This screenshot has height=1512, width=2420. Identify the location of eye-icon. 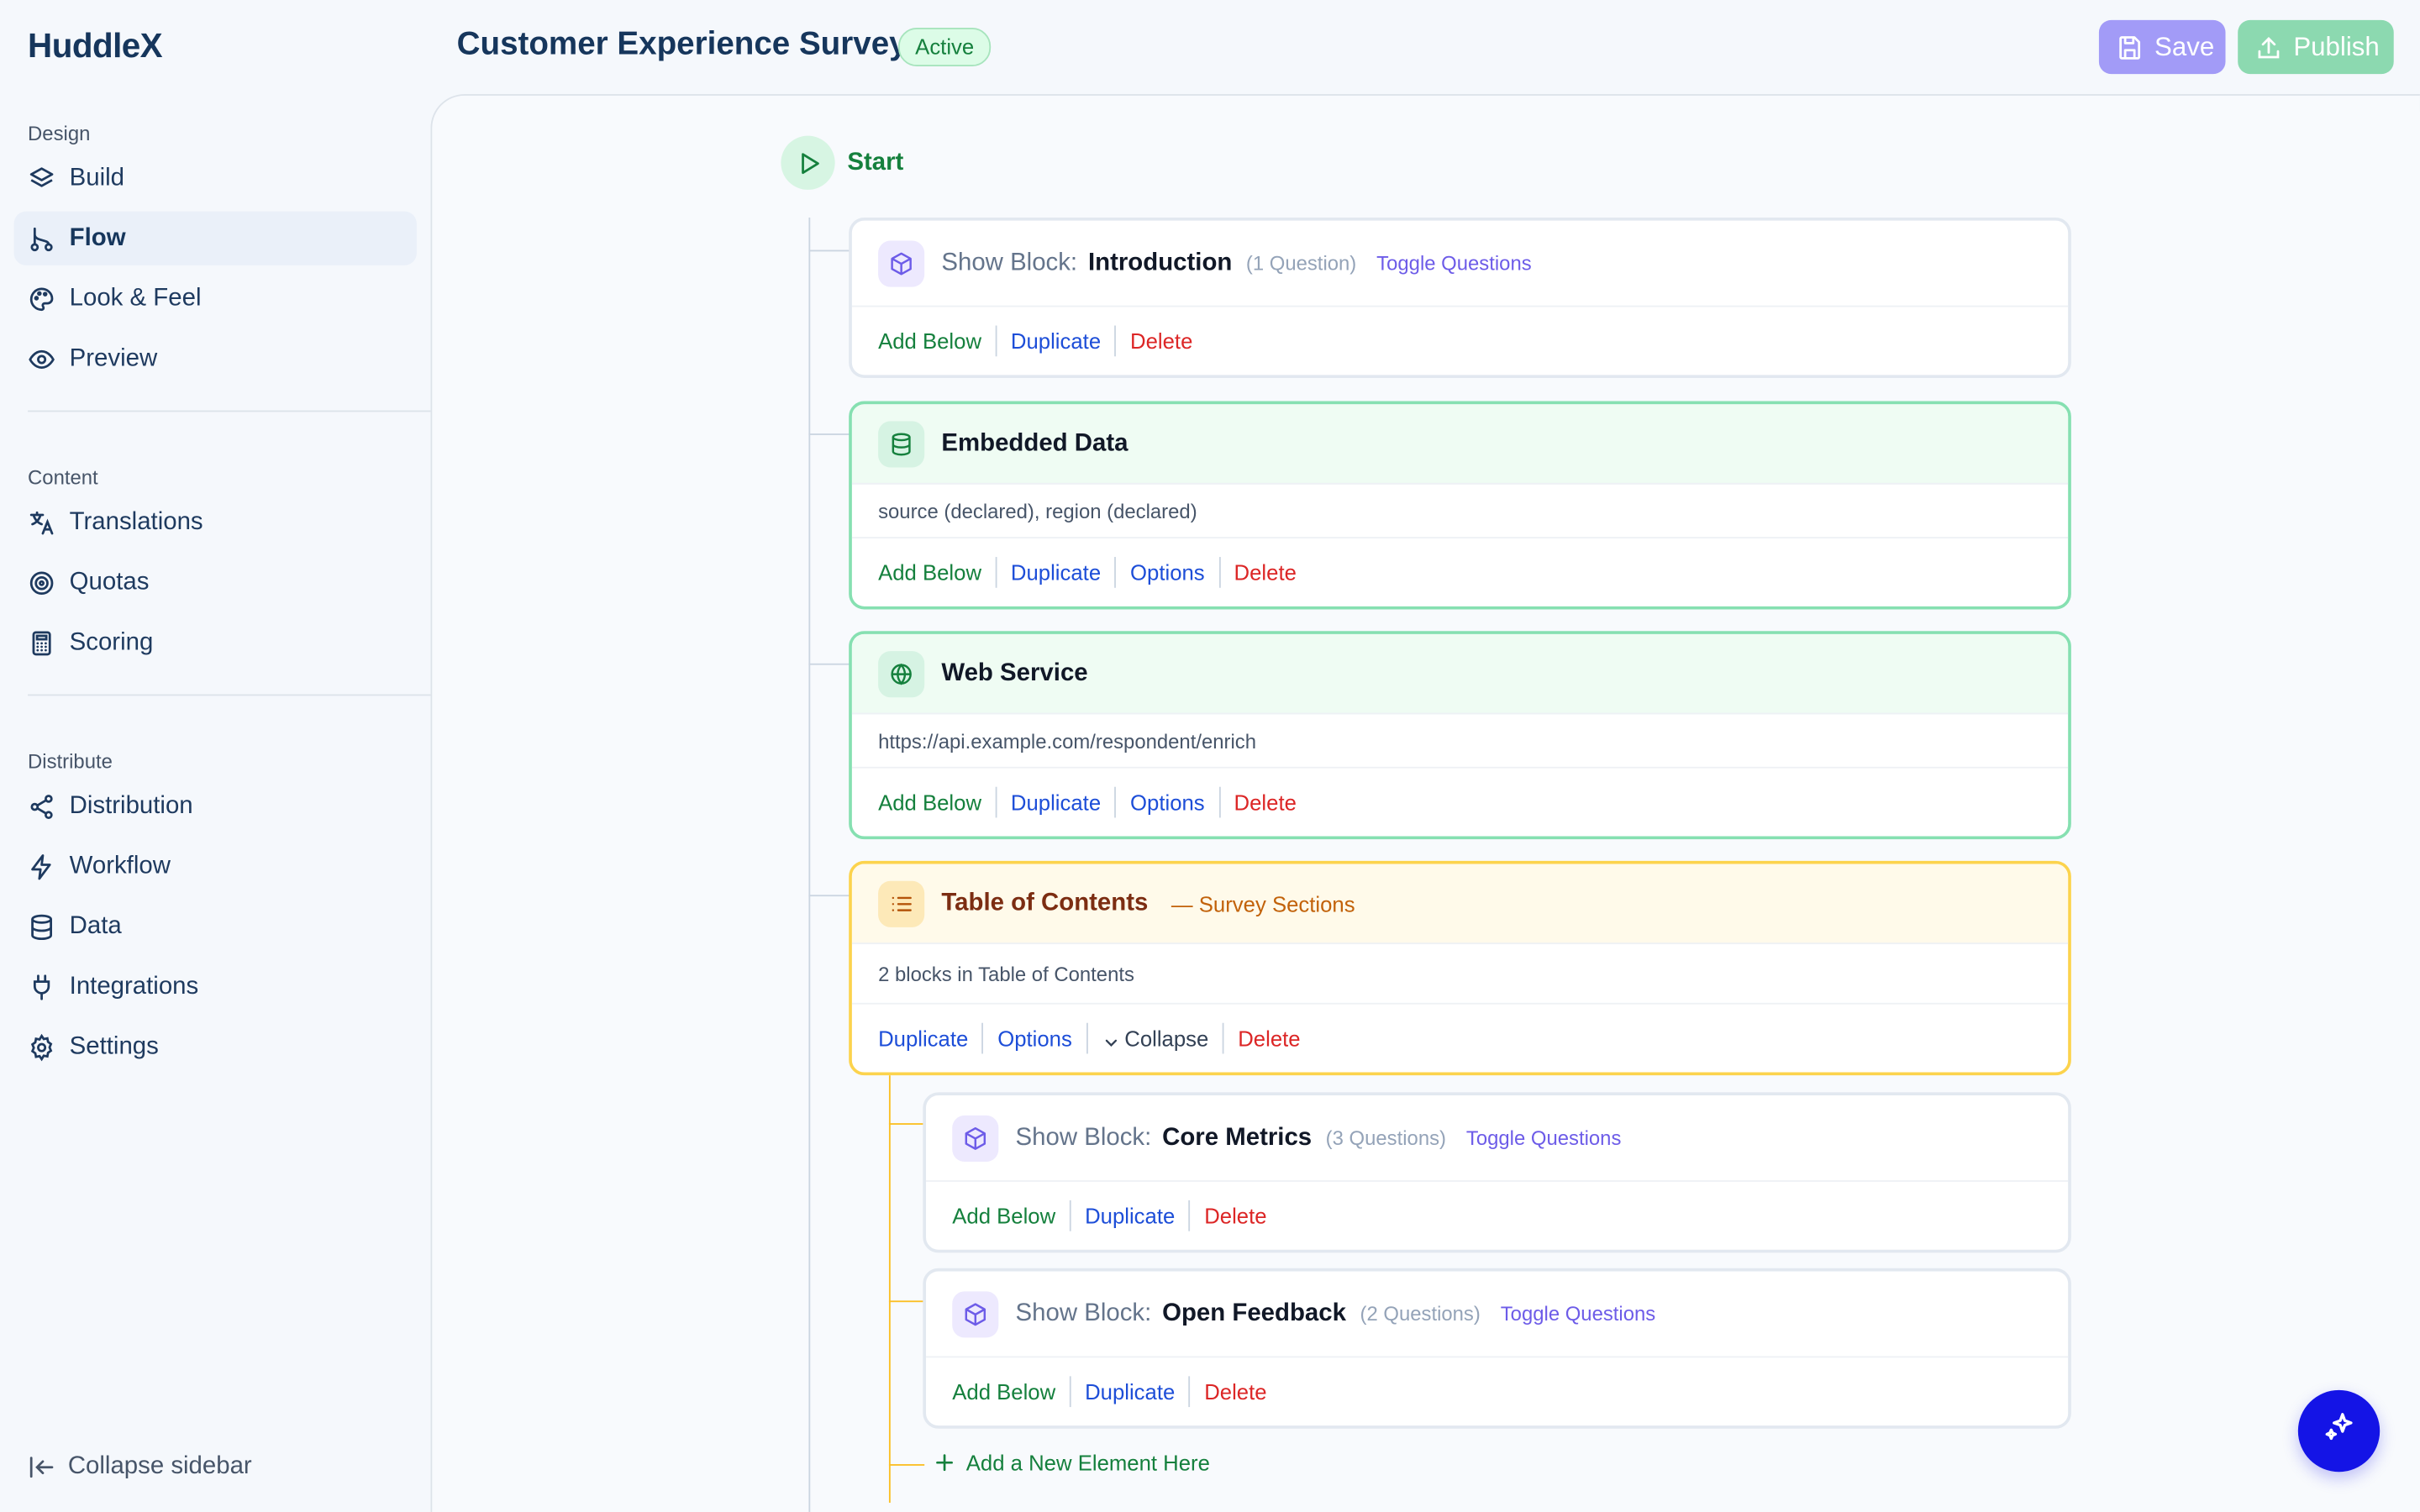
(41, 359).